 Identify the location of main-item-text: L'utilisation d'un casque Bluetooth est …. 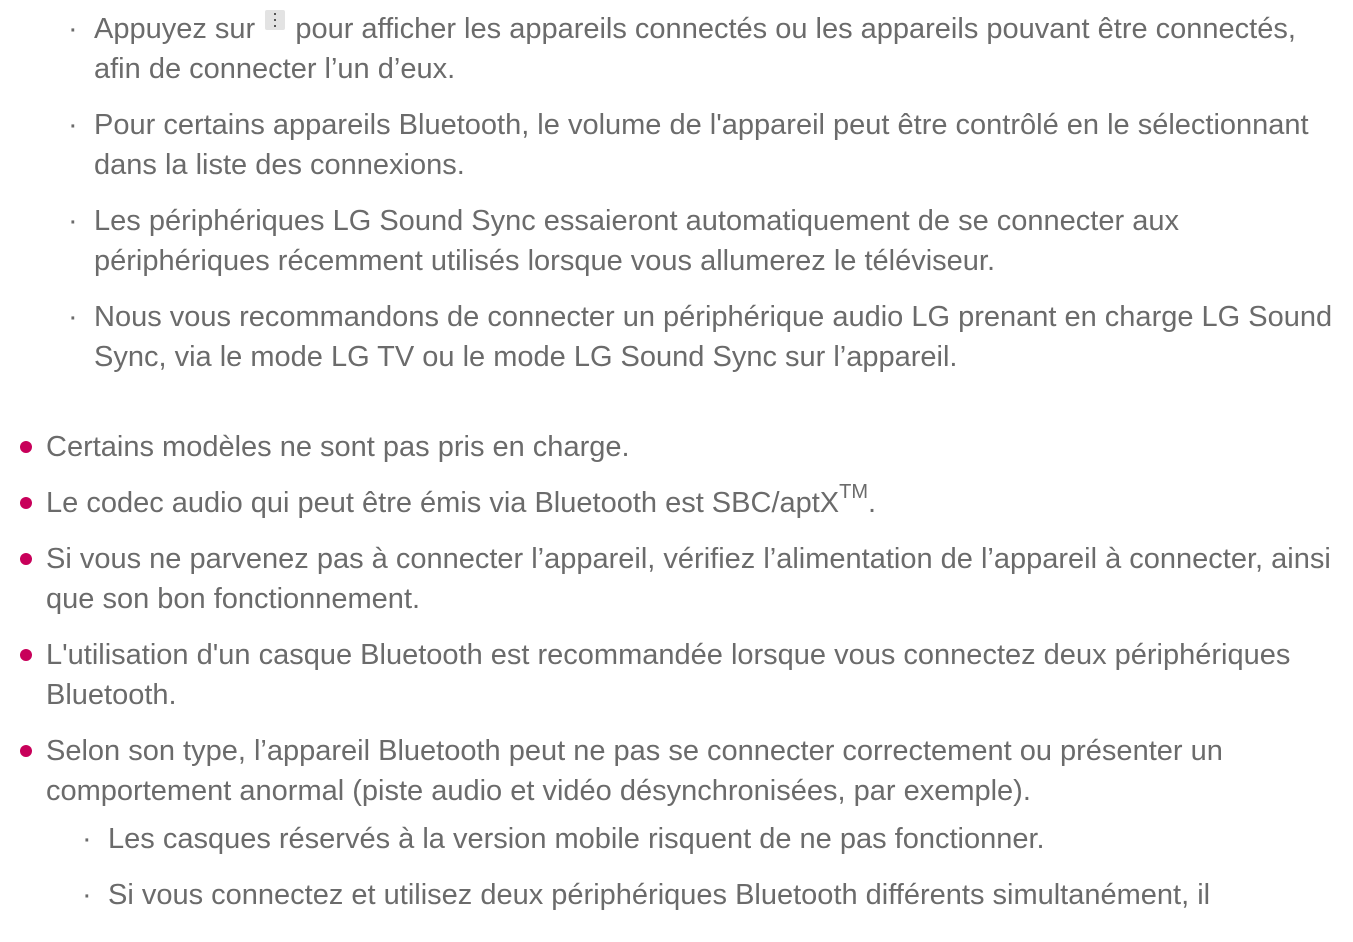
(668, 675).